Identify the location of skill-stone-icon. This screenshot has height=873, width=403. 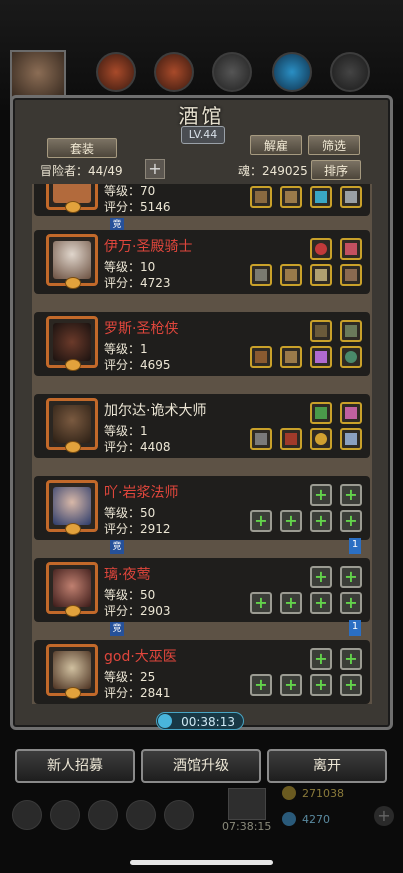
(232, 72).